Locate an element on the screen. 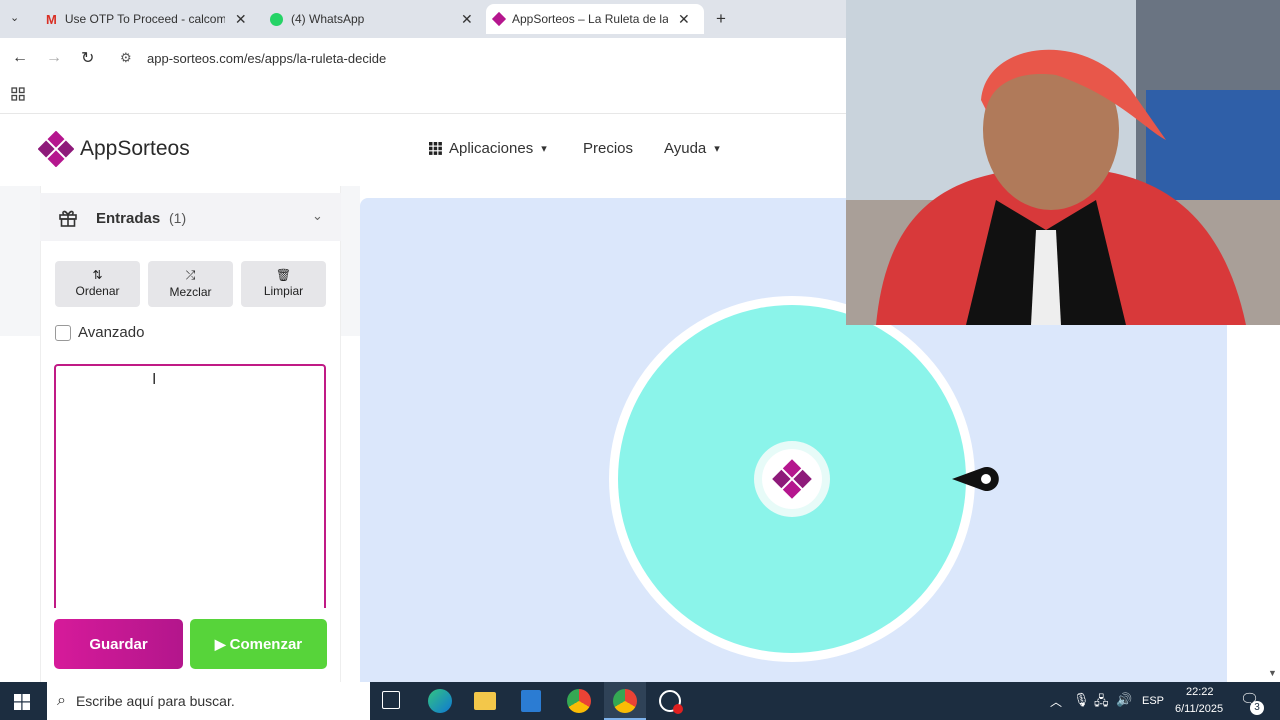  shuffle-button: ⤮ Mezclar is located at coordinates (190, 284).